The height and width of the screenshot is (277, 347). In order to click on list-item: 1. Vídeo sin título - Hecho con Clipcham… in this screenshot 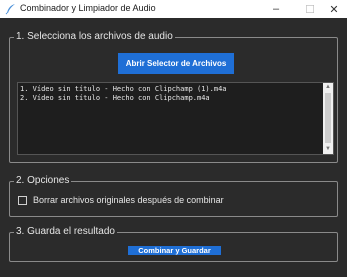, I will do `click(170, 89)`.